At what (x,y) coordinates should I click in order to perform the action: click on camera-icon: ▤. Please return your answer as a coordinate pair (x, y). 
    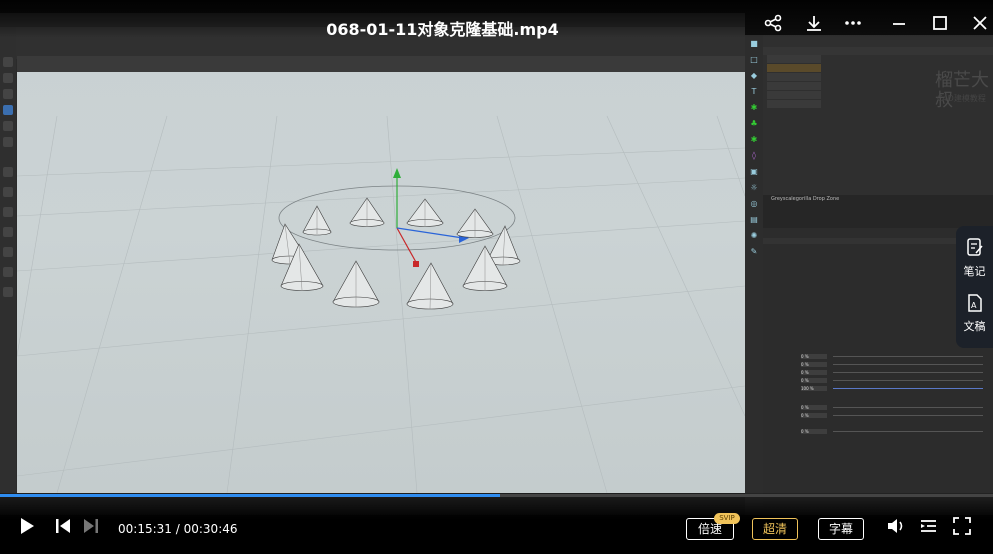
    Looking at the image, I should click on (754, 219).